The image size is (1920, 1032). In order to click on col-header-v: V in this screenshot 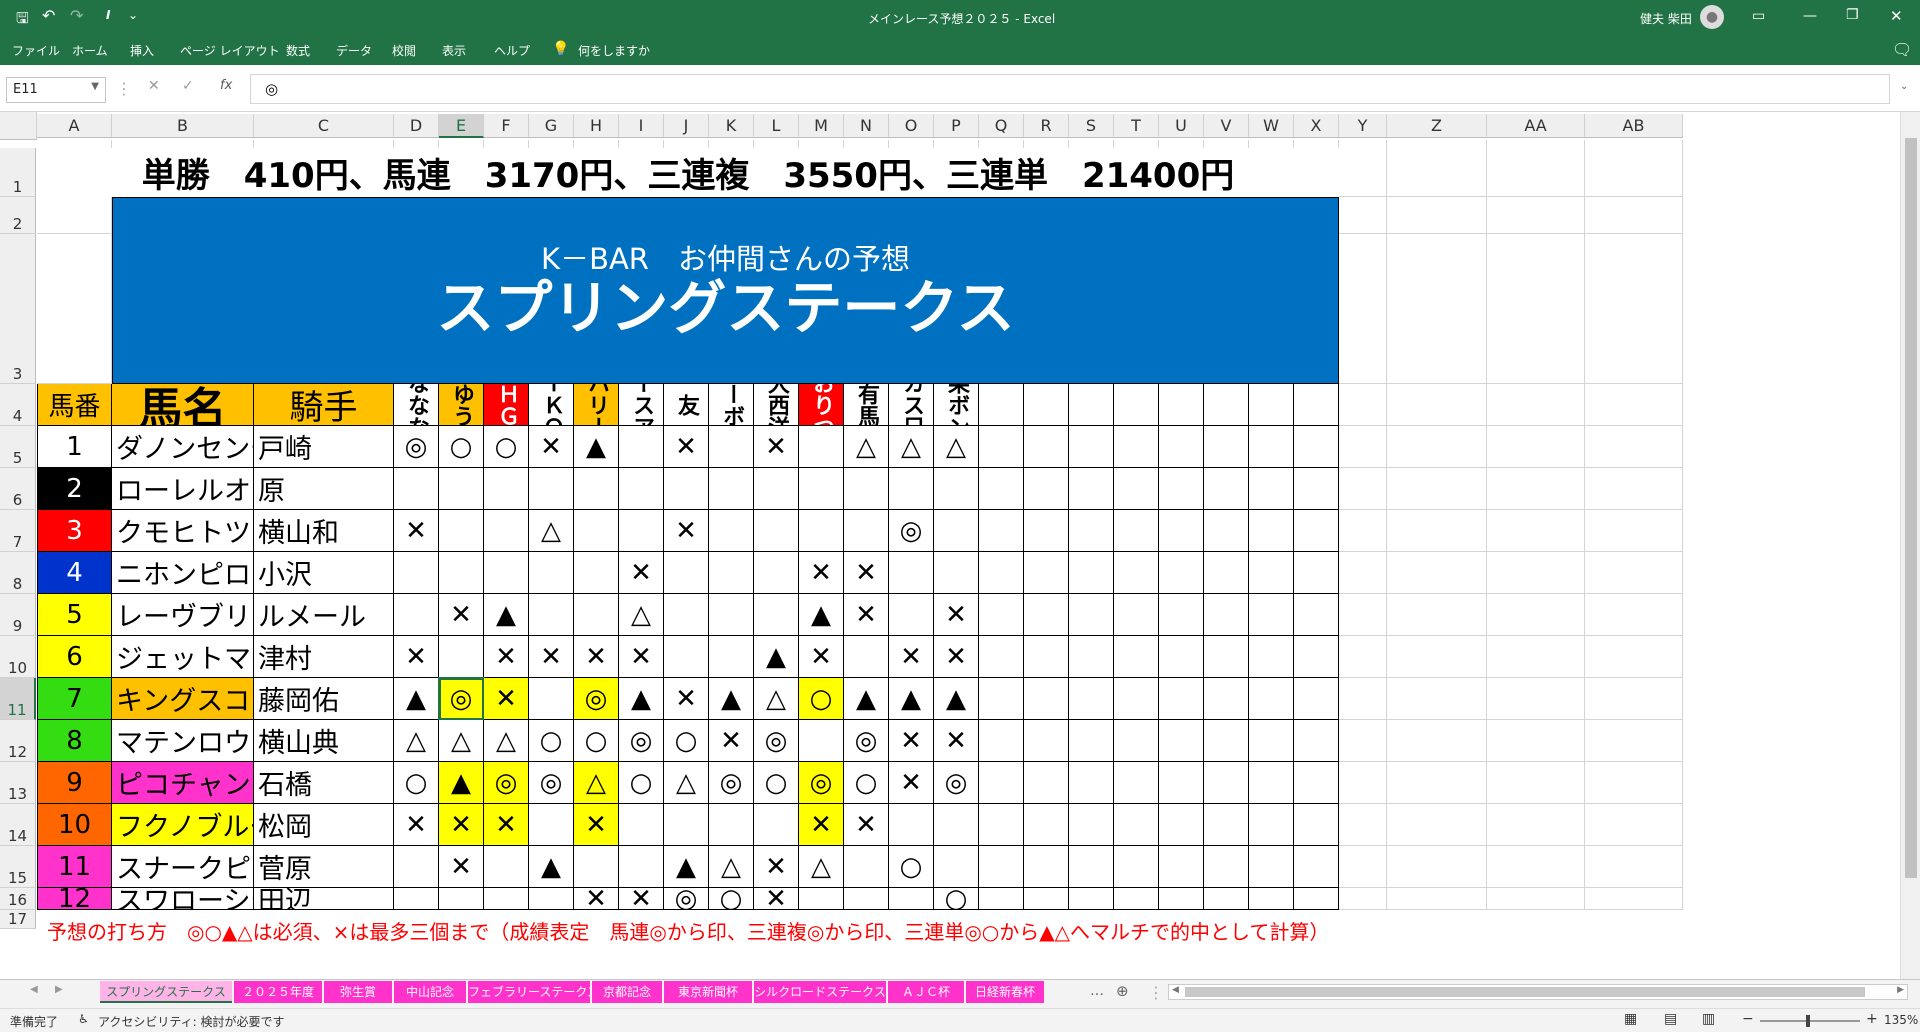, I will do `click(1226, 126)`.